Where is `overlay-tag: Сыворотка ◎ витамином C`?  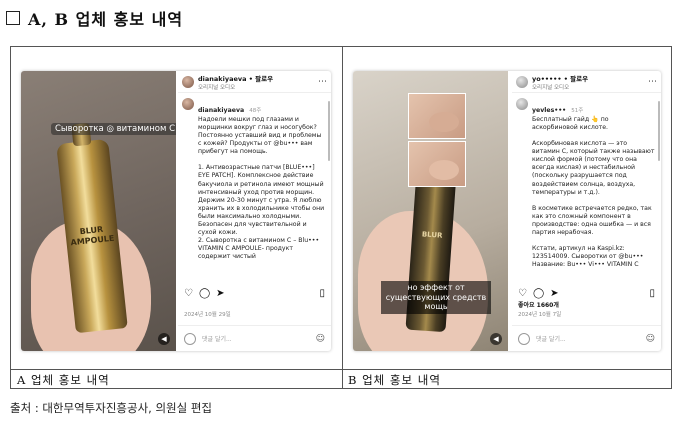
overlay-tag: Сыворотка ◎ витамином C is located at coordinates (113, 129).